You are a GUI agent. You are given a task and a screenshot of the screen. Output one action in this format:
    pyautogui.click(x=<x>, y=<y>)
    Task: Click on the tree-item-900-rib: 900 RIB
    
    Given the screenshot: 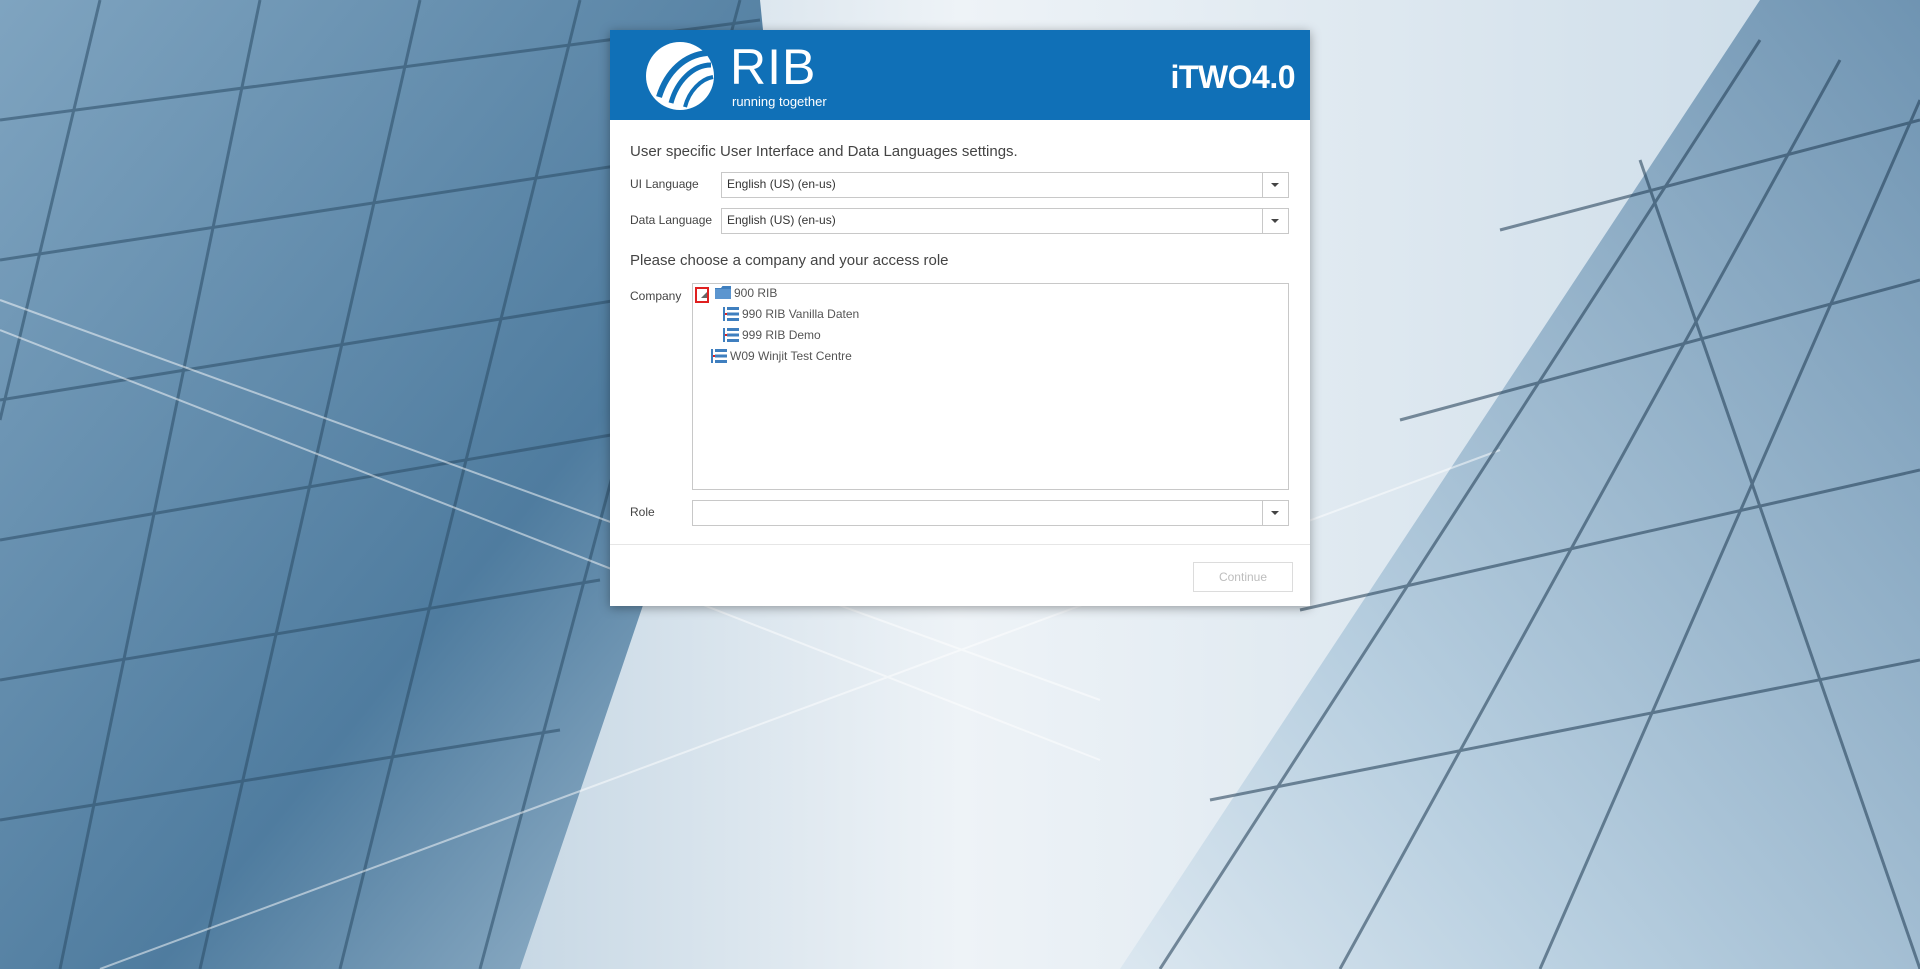 What is the action you would take?
    pyautogui.click(x=988, y=293)
    